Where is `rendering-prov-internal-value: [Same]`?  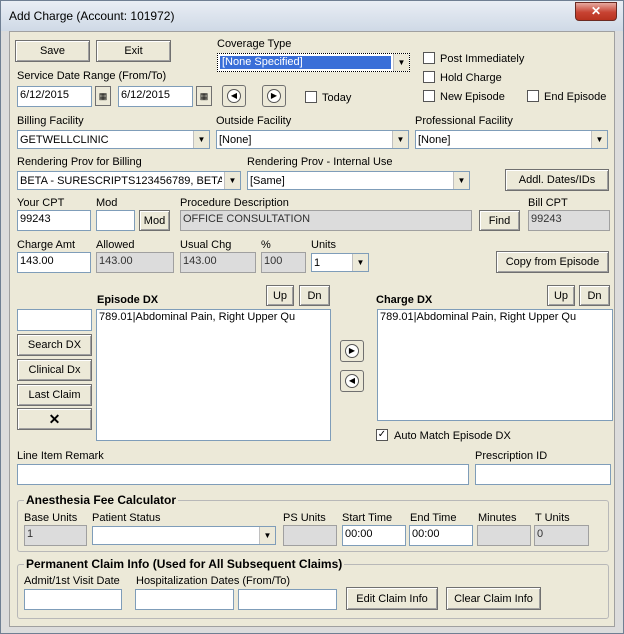
rendering-prov-internal-value: [Same] is located at coordinates (267, 181).